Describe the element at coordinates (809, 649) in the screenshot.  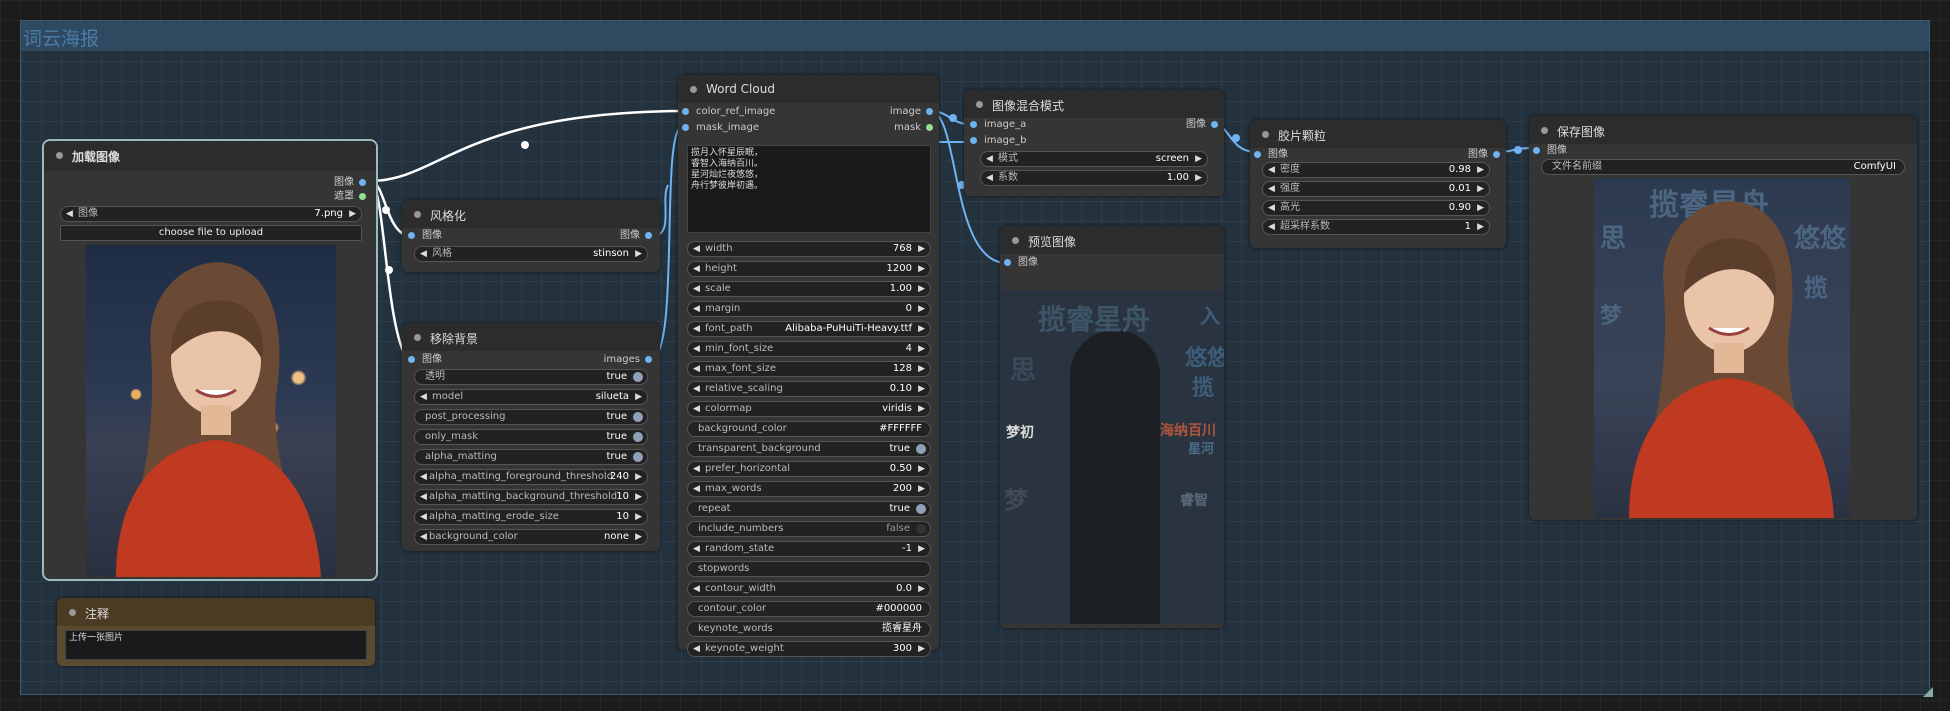
I see `widget-keynote-weight: ◀ keynote_weight 300 ▶` at that location.